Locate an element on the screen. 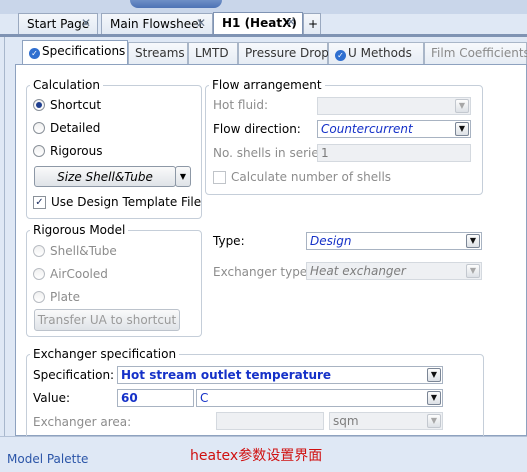 The height and width of the screenshot is (472, 527). design-template-checkbox: ✓ is located at coordinates (39, 202).